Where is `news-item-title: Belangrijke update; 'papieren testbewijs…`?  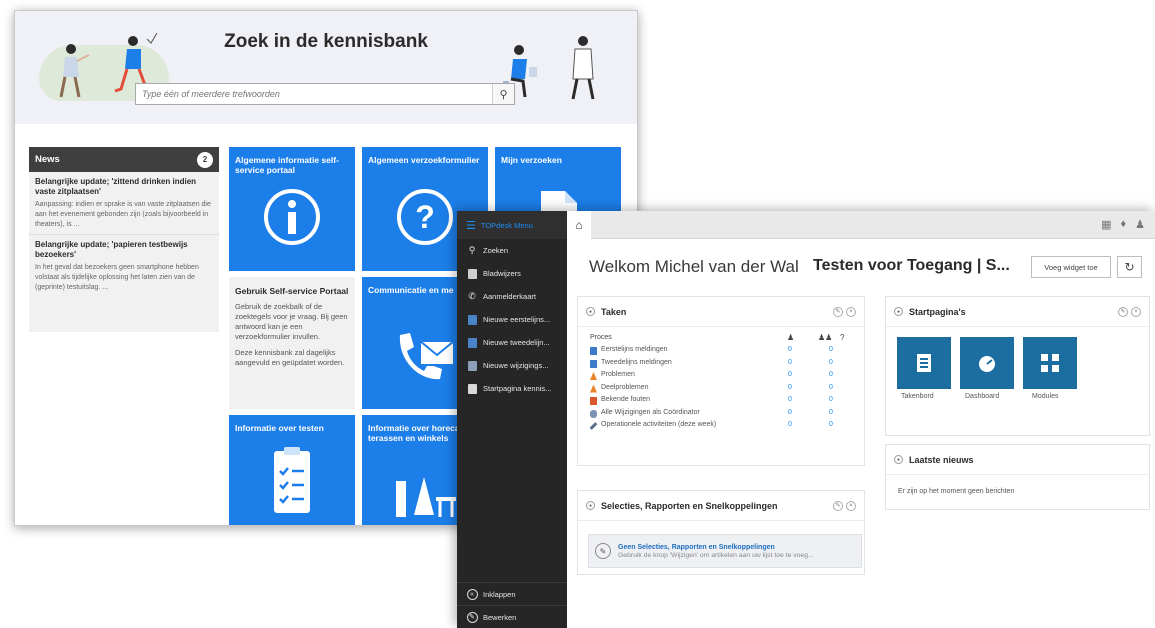 news-item-title: Belangrijke update; 'papieren testbewijs… is located at coordinates (124, 250).